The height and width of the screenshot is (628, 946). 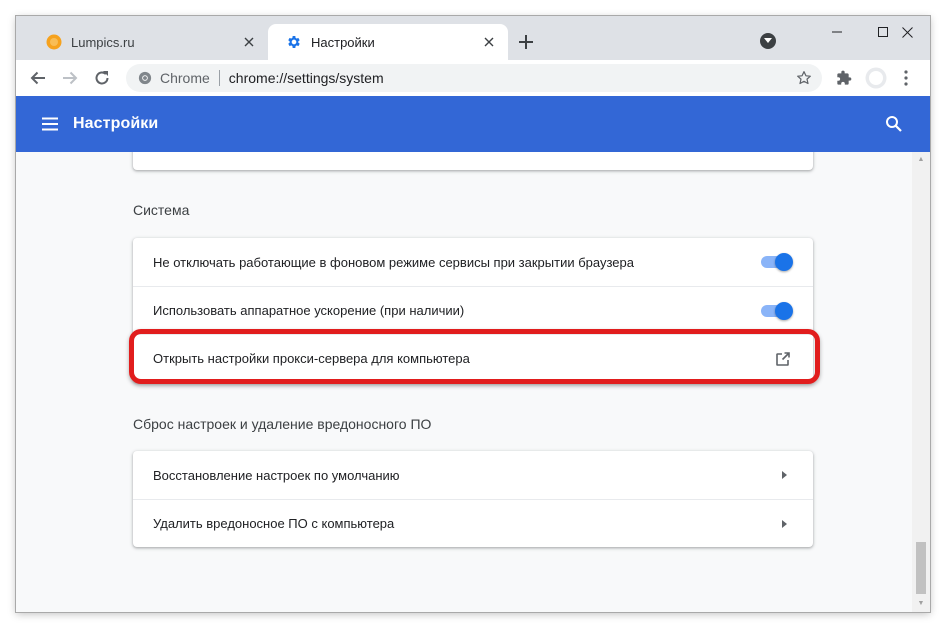 What do you see at coordinates (102, 78) in the screenshot?
I see `reload-icon` at bounding box center [102, 78].